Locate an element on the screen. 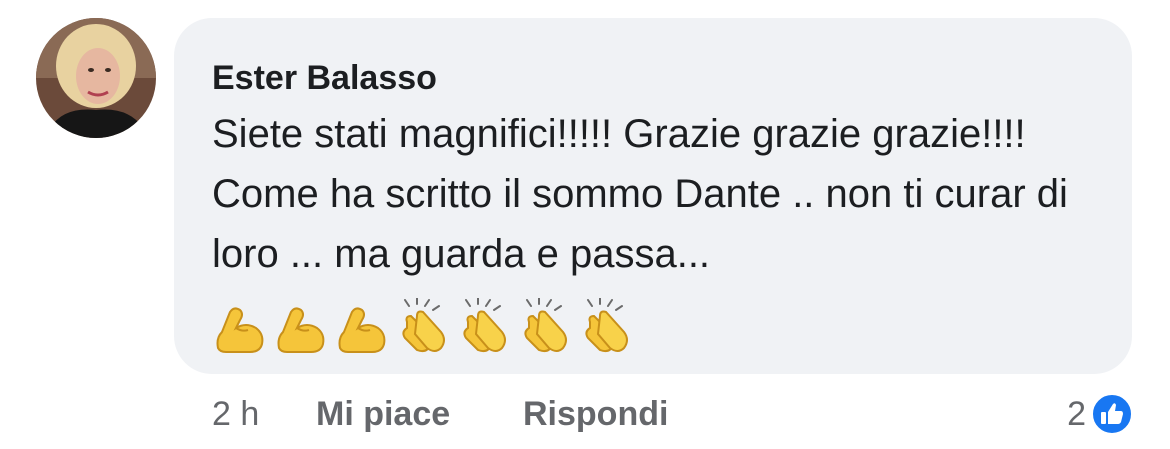 Image resolution: width=1170 pixels, height=449 pixels. reply-button: Rispondi is located at coordinates (595, 414).